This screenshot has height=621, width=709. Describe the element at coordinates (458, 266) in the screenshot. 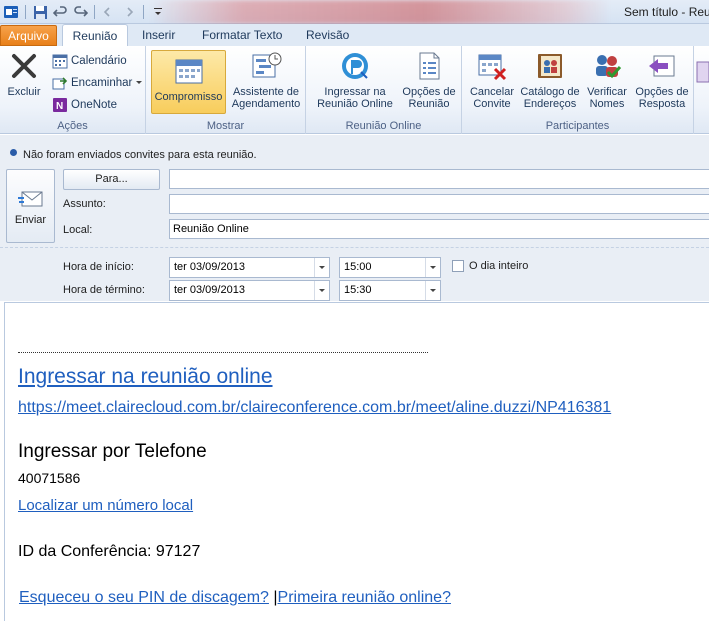

I see `all-day-checkbox` at that location.